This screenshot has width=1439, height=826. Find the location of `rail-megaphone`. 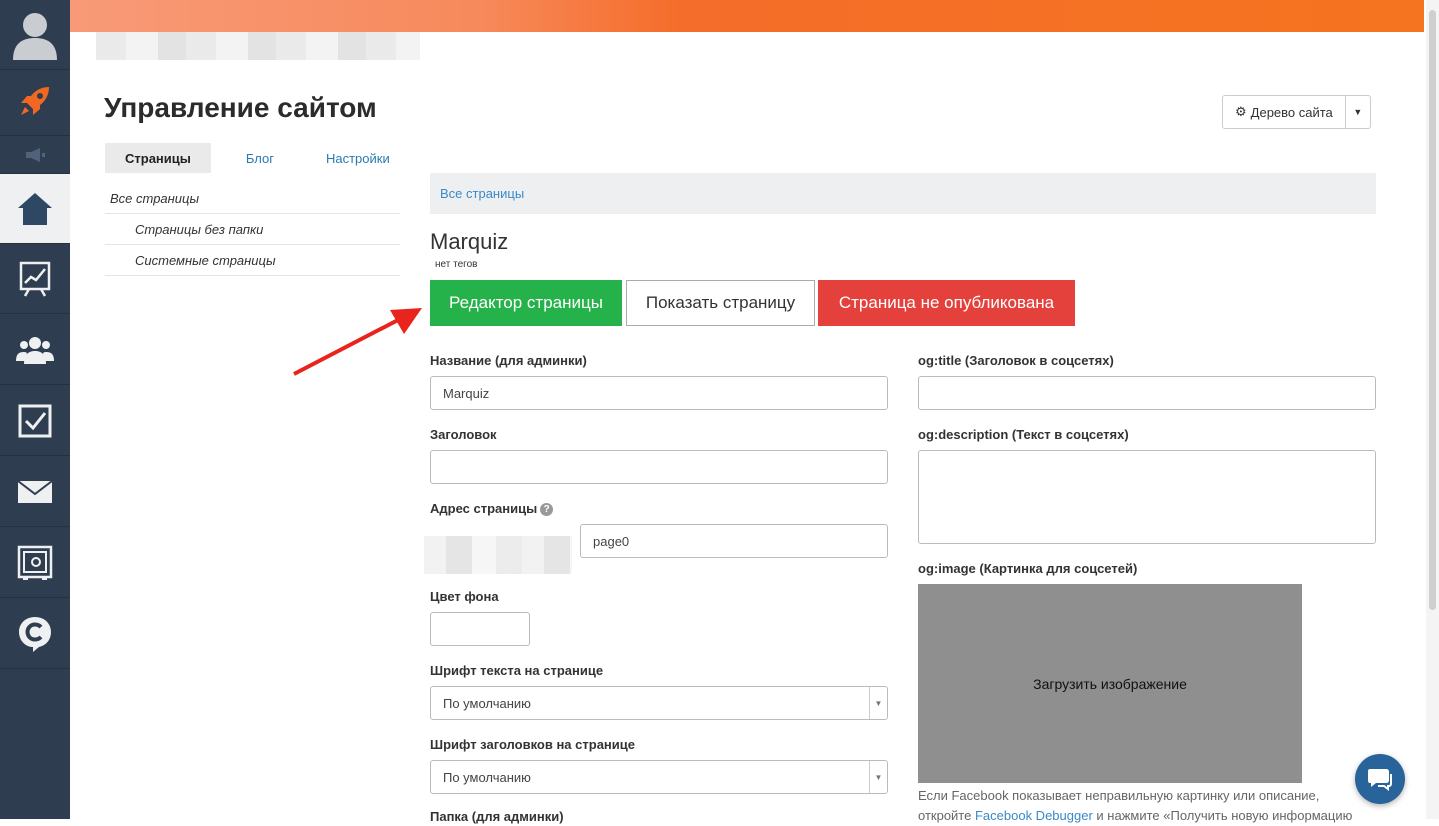

rail-megaphone is located at coordinates (35, 155).